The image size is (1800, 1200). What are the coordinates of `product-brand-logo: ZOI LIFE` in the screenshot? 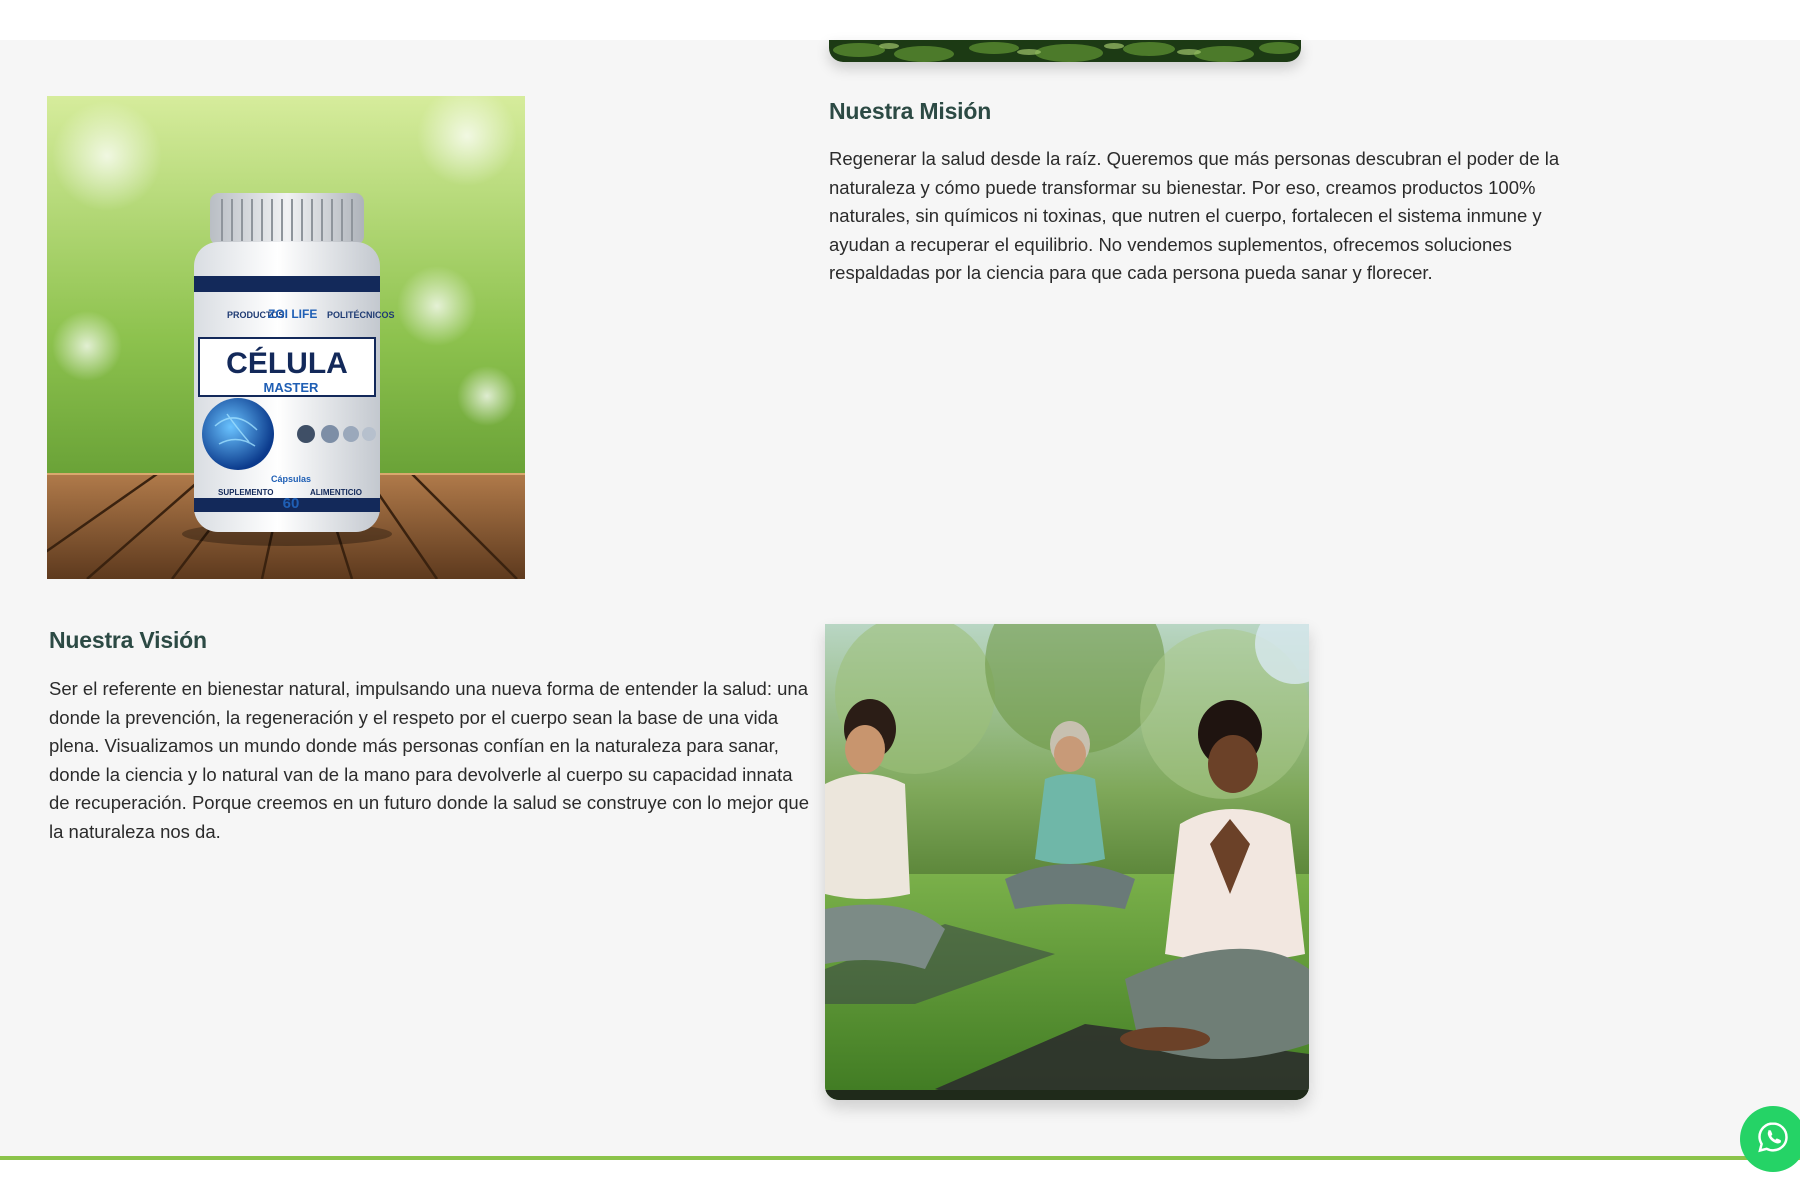 It's located at (292, 314).